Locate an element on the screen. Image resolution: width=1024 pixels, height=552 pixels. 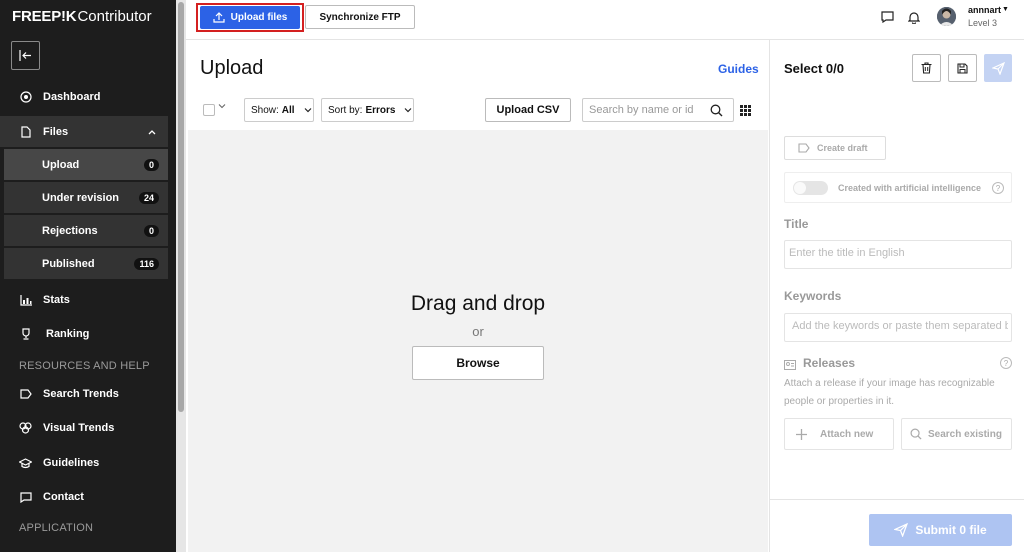
username: annnart is located at coordinates (984, 10).